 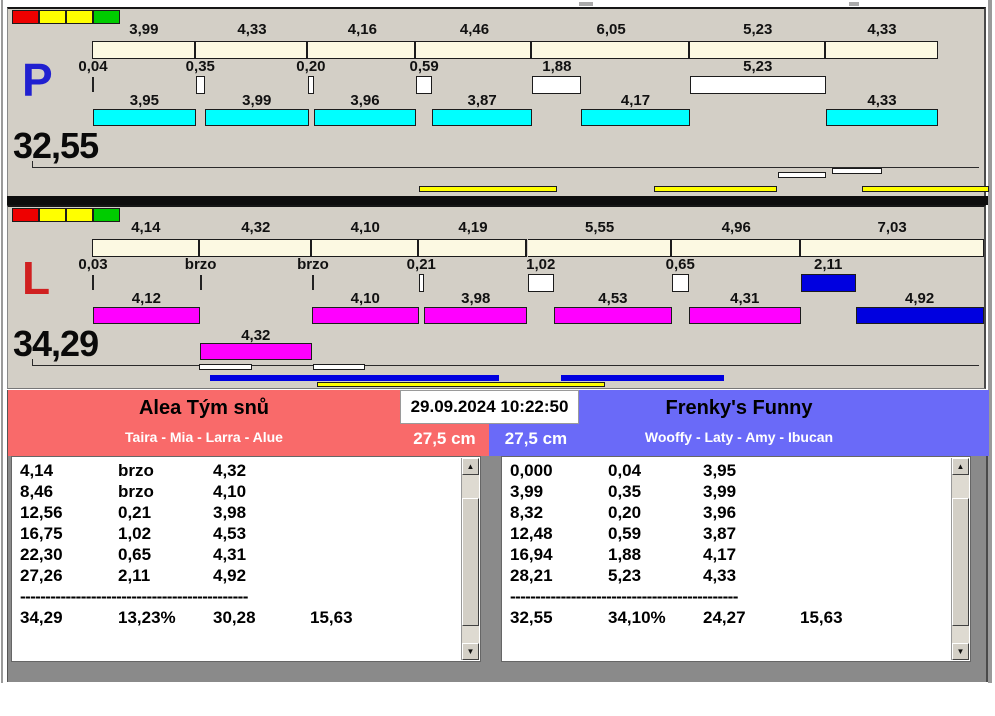 What do you see at coordinates (720, 575) in the screenshot?
I see `table-cell: 4,33` at bounding box center [720, 575].